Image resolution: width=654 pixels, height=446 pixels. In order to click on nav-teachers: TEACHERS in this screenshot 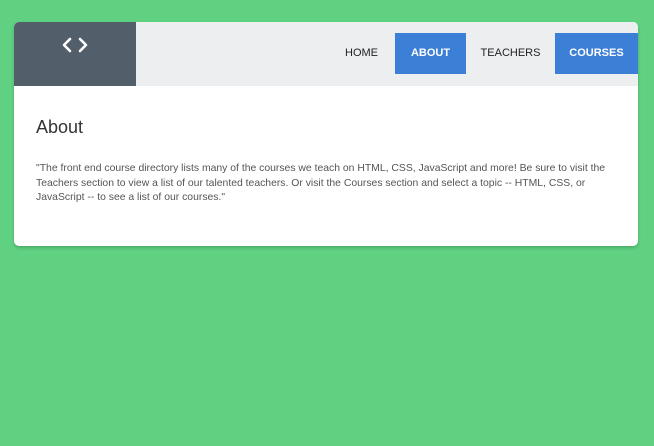, I will do `click(510, 53)`.